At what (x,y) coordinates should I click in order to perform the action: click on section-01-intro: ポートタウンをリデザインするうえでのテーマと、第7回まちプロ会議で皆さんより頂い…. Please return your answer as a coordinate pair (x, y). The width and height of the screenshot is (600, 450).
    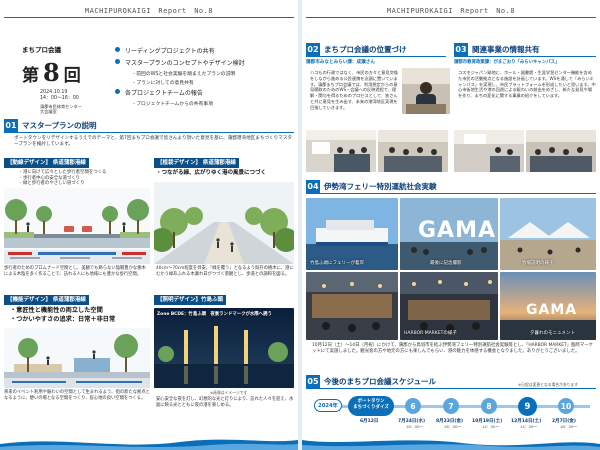
    Looking at the image, I should click on (153, 142).